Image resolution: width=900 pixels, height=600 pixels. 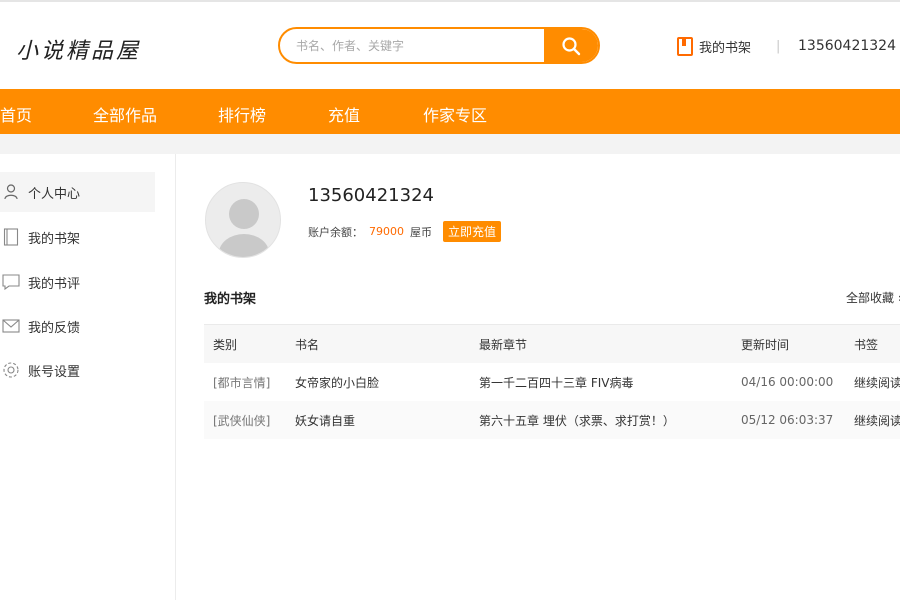 What do you see at coordinates (11, 282) in the screenshot?
I see `comment-icon` at bounding box center [11, 282].